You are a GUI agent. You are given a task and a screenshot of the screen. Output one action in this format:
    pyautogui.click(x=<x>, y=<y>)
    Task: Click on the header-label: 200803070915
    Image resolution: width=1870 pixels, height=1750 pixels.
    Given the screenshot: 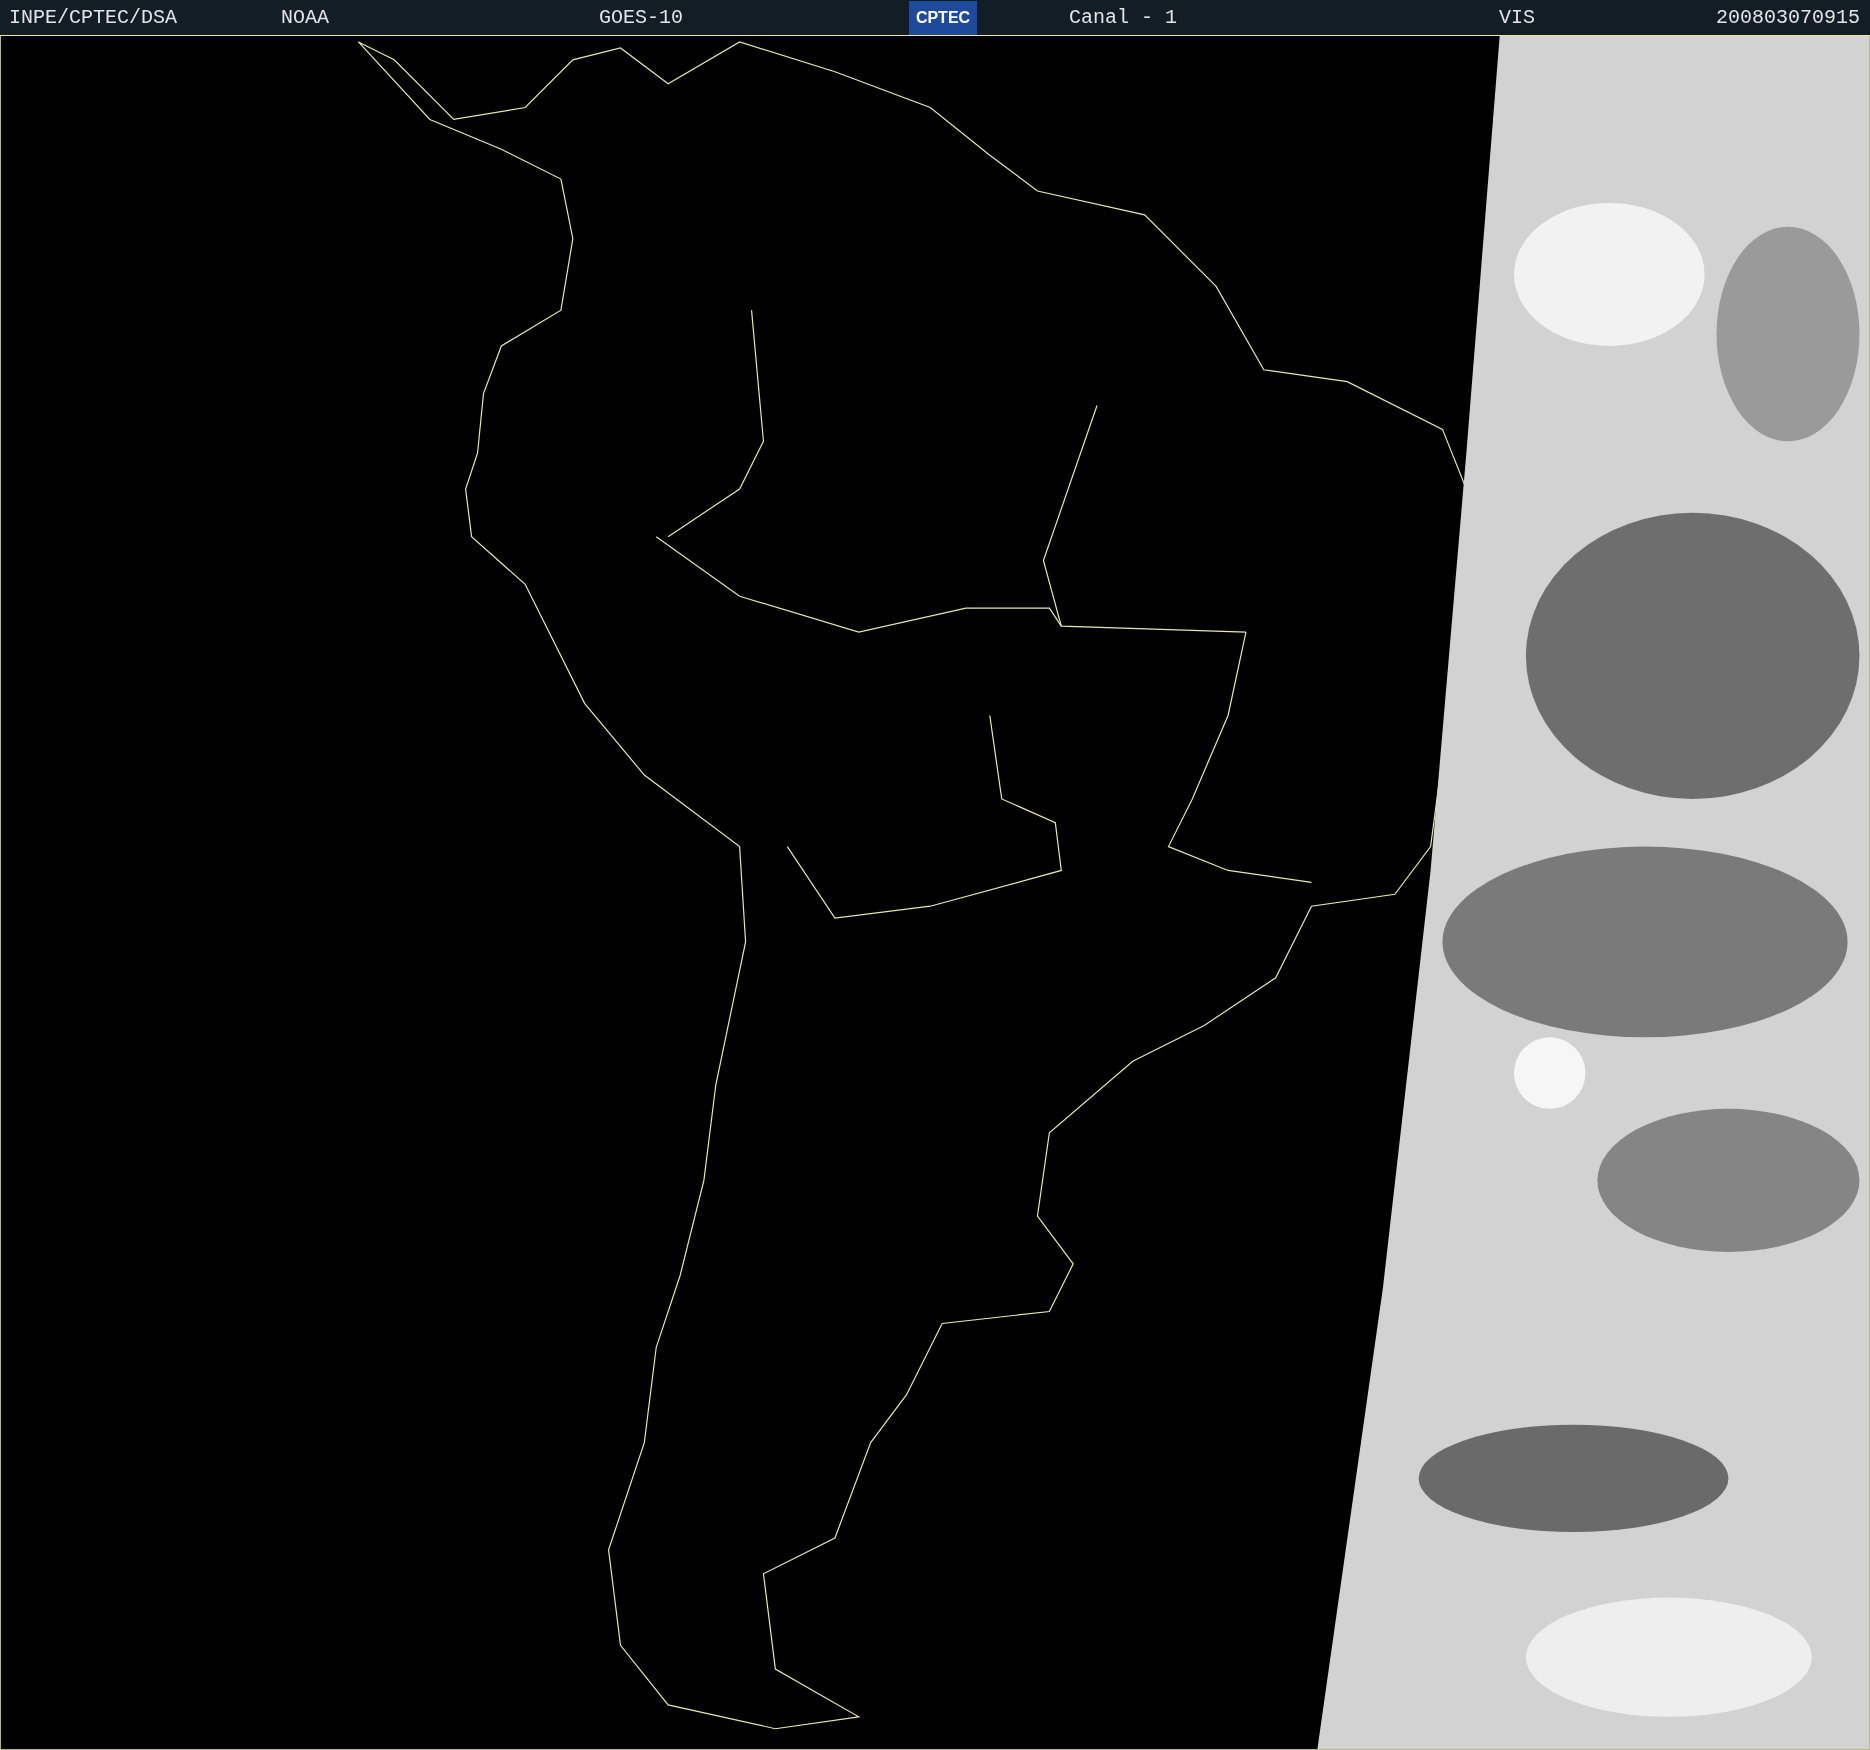 What is the action you would take?
    pyautogui.click(x=1787, y=17)
    